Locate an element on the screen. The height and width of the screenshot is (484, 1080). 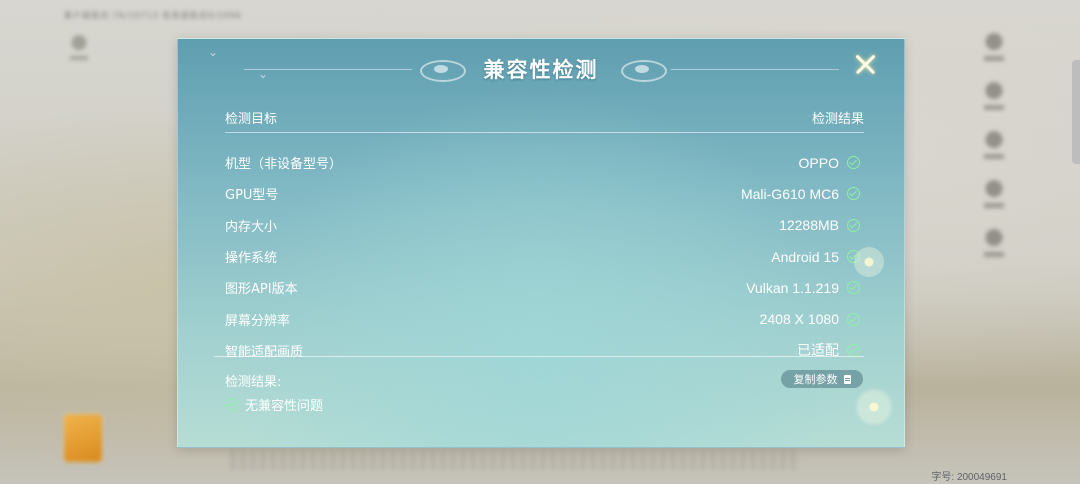
check-row-label: 图形API版本 is located at coordinates (261, 290).